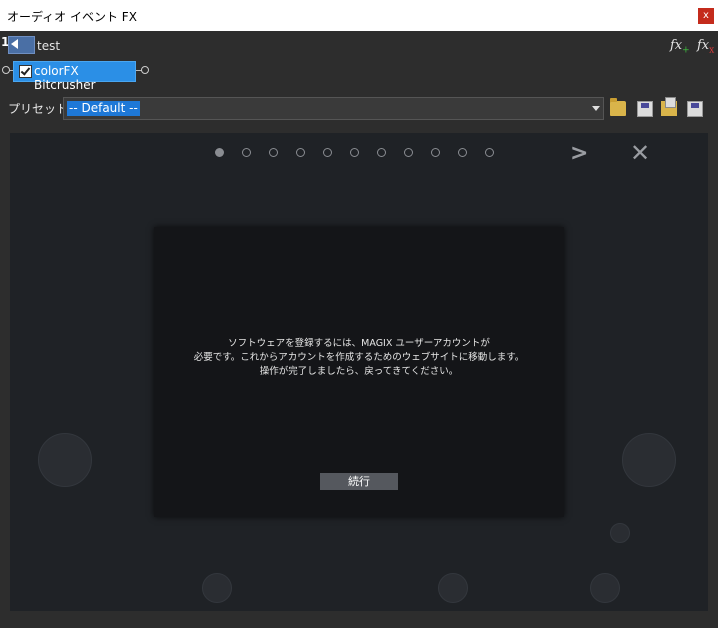 The image size is (718, 628). I want to click on preset-selected-value: -- Default --, so click(103, 108).